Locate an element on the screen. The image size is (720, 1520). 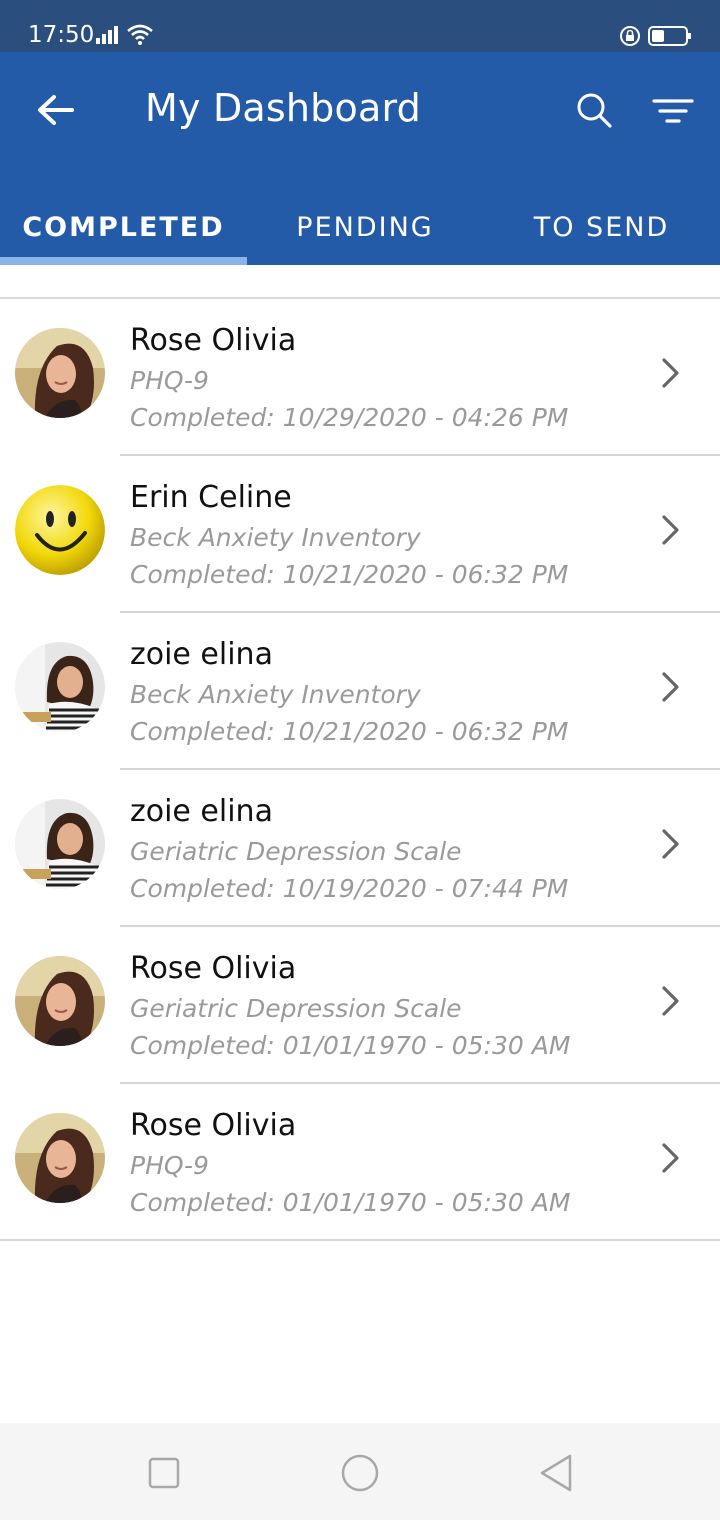
completed-date: Completed: 10/29/2020 - 04:26 PM is located at coordinates (349, 417).